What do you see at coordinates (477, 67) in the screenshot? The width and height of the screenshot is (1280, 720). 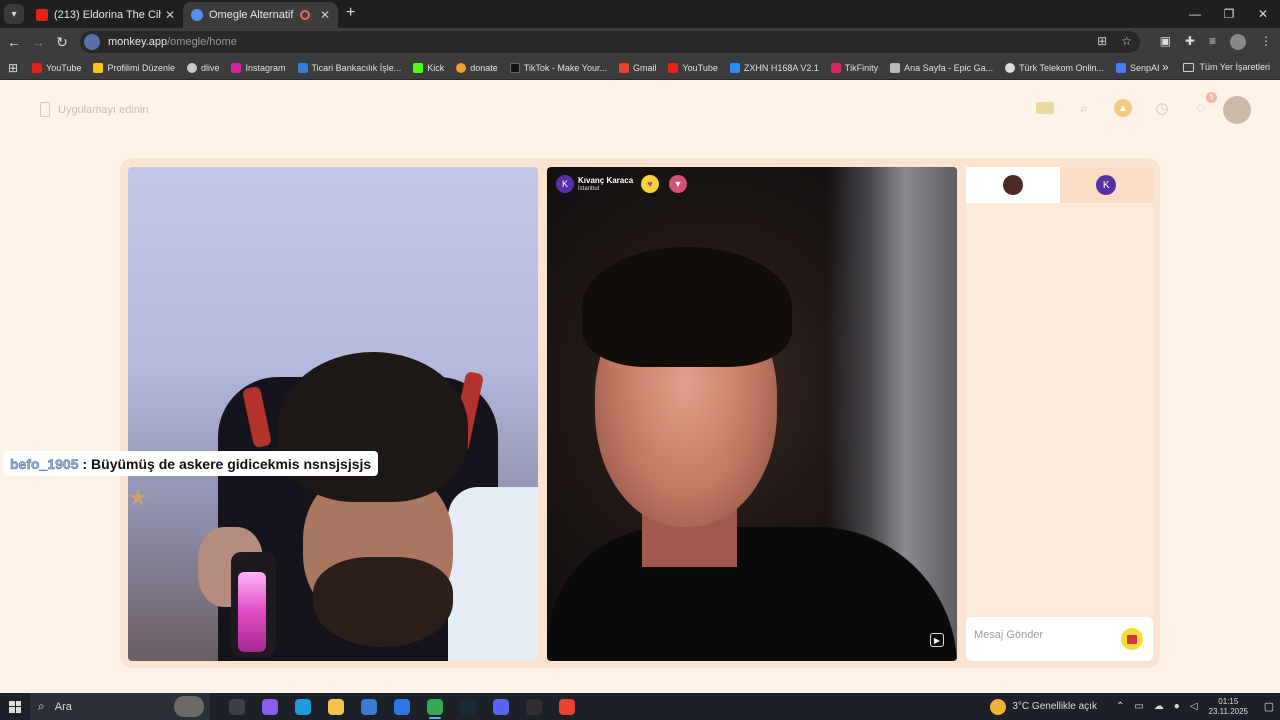 I see `bookmark-donate: donate` at bounding box center [477, 67].